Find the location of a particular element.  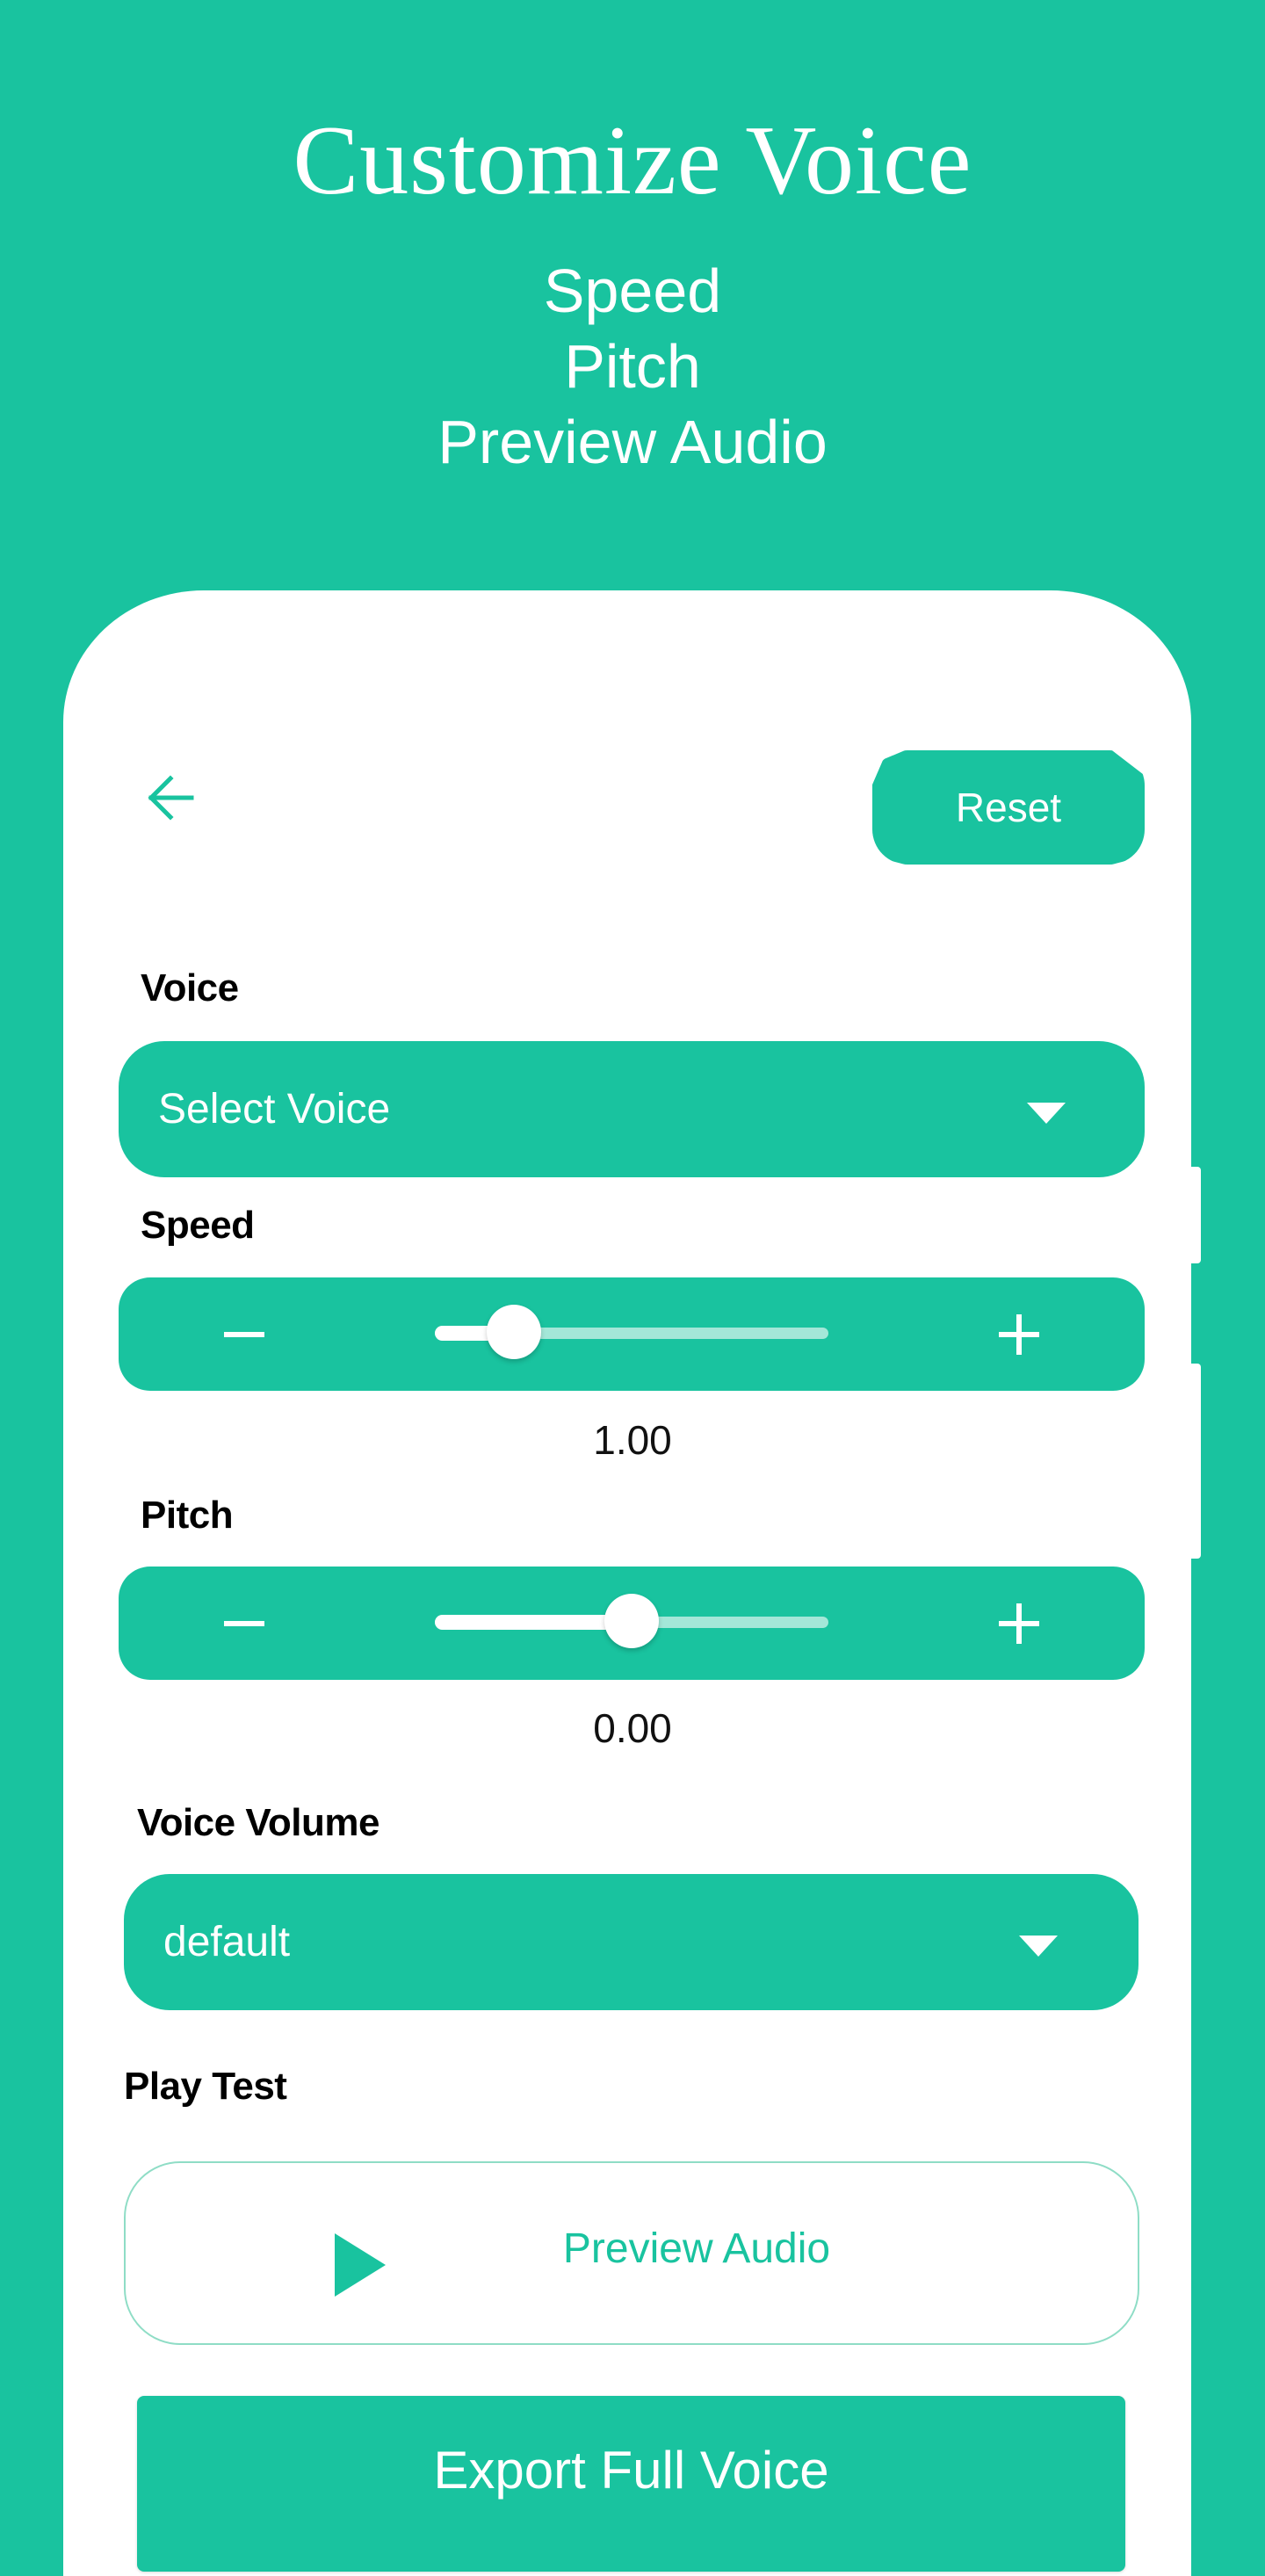

pitch-value: 0.00 is located at coordinates (632, 1728).